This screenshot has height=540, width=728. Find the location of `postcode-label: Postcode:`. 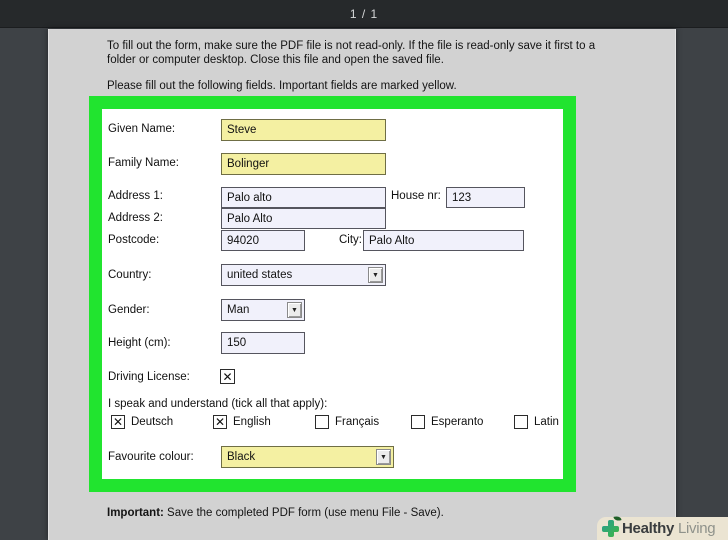

postcode-label: Postcode: is located at coordinates (134, 240).